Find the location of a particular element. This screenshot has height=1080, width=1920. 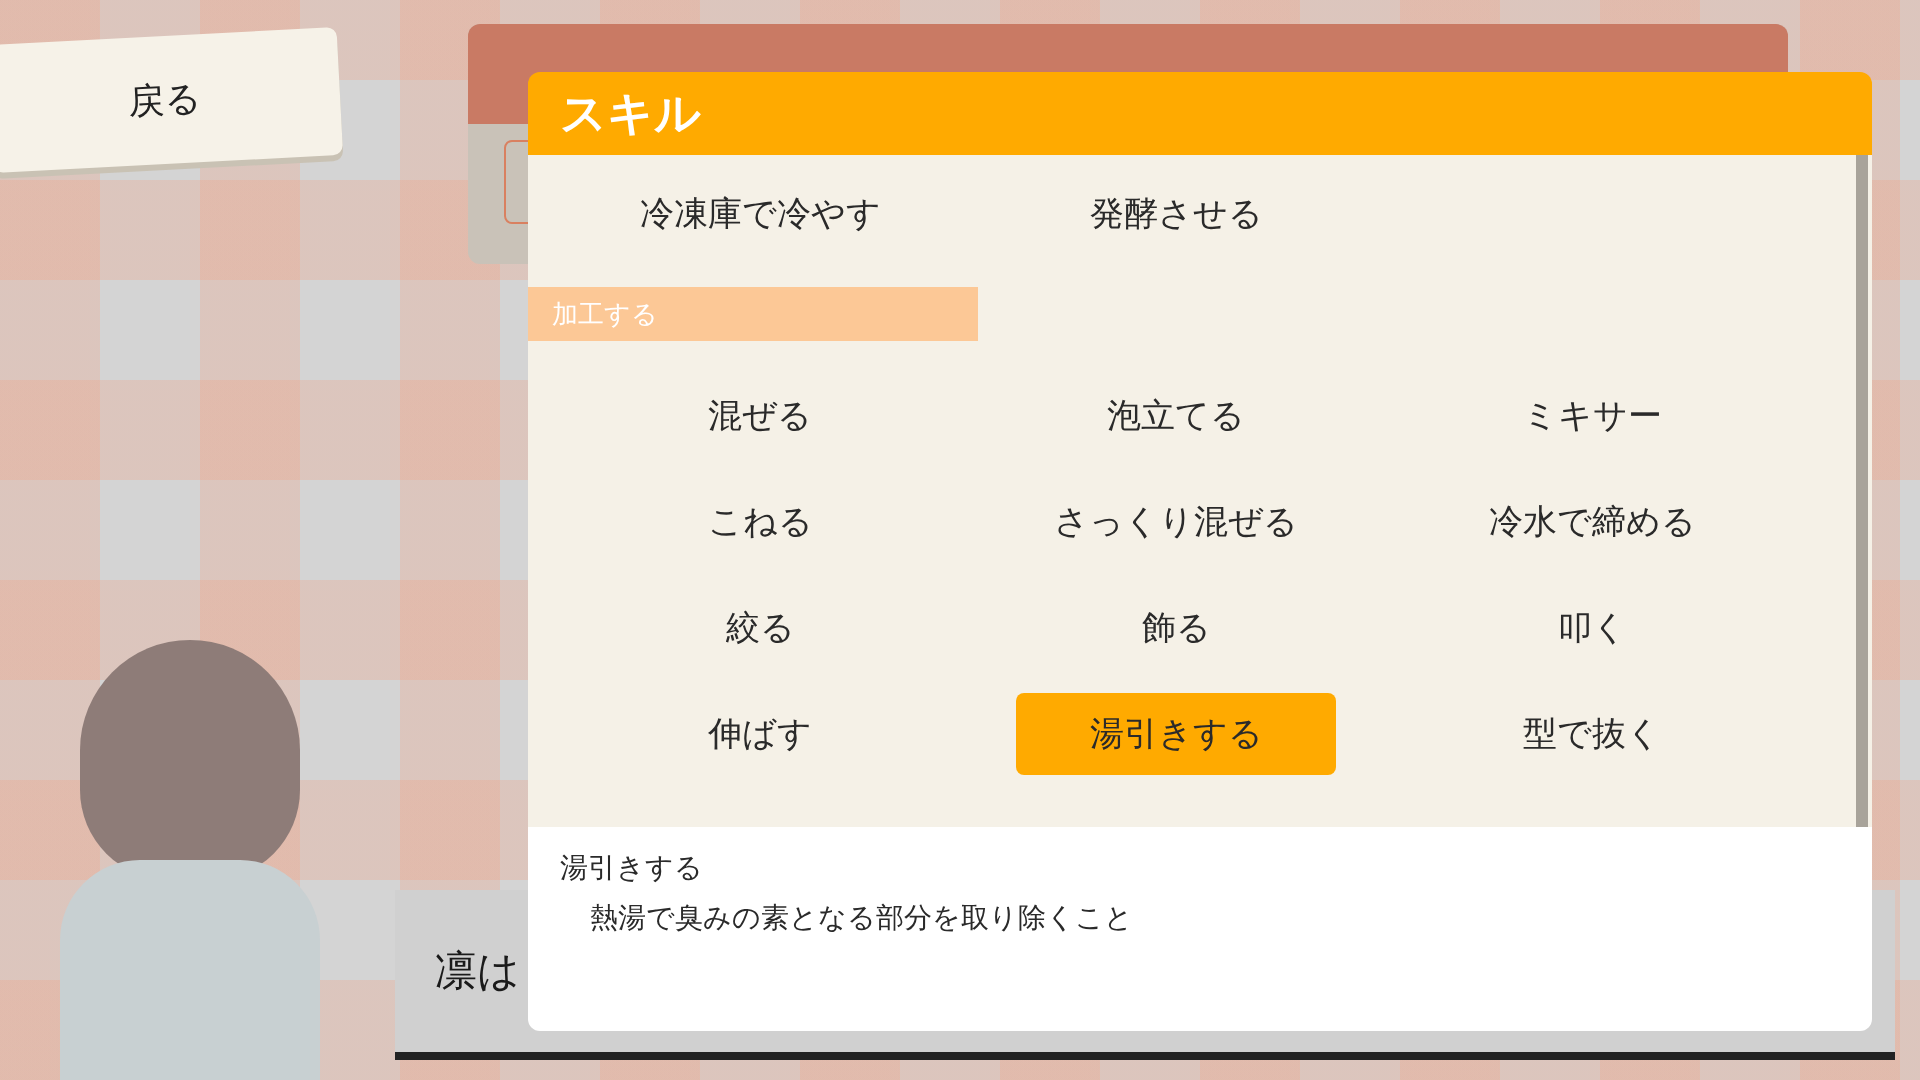

skill-item: さっくり混ぜる is located at coordinates (1176, 522).